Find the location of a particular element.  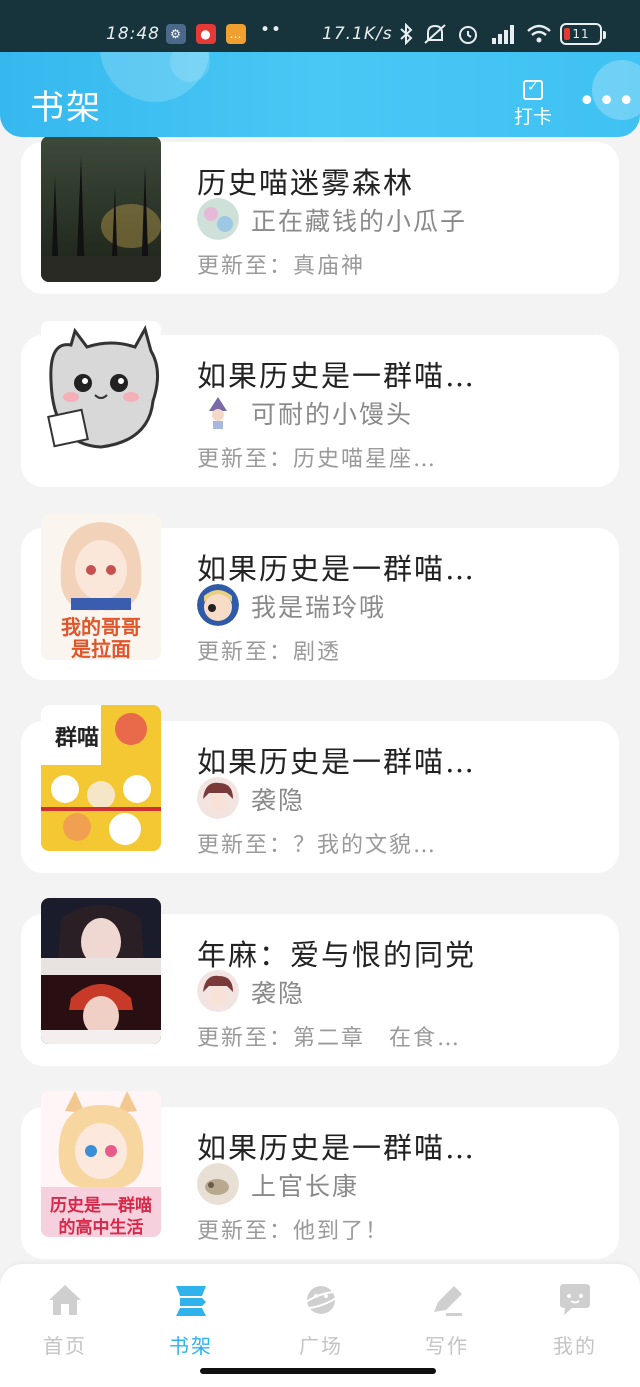

wifi-icon is located at coordinates (539, 33).